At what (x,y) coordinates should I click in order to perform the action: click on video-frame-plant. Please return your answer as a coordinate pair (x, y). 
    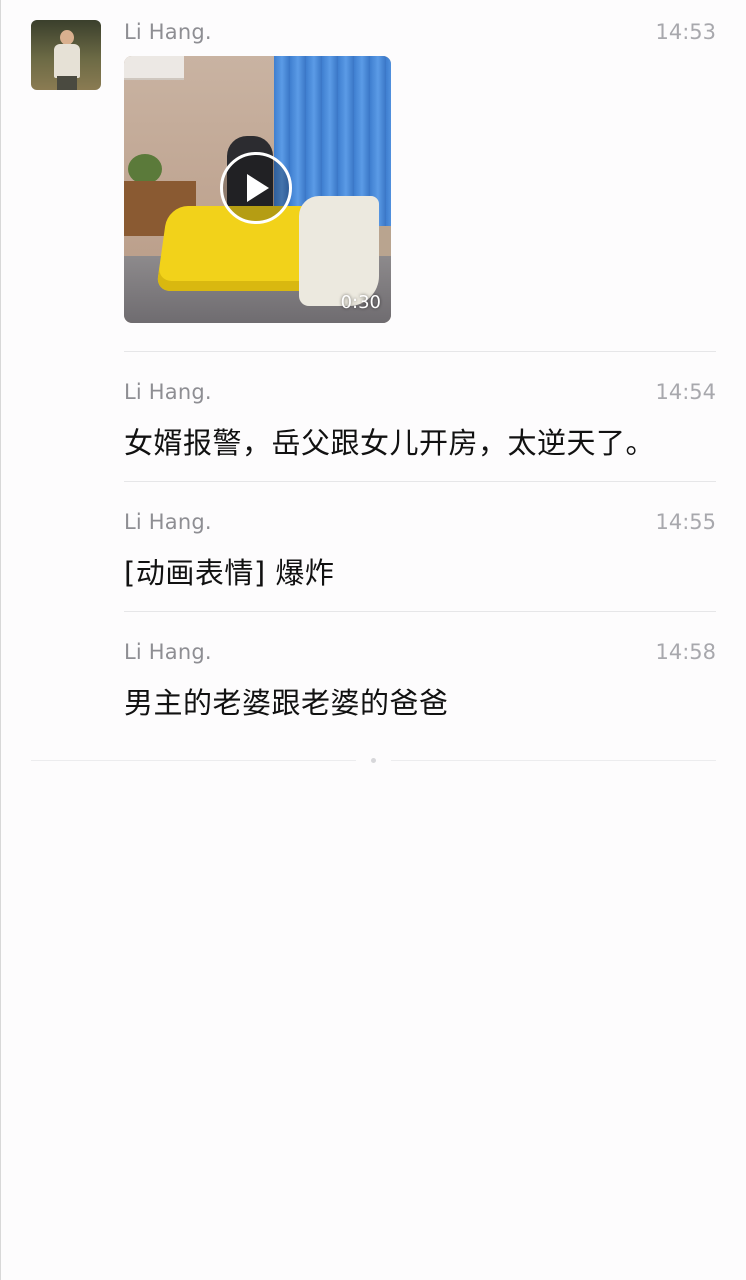
    Looking at the image, I should click on (145, 169).